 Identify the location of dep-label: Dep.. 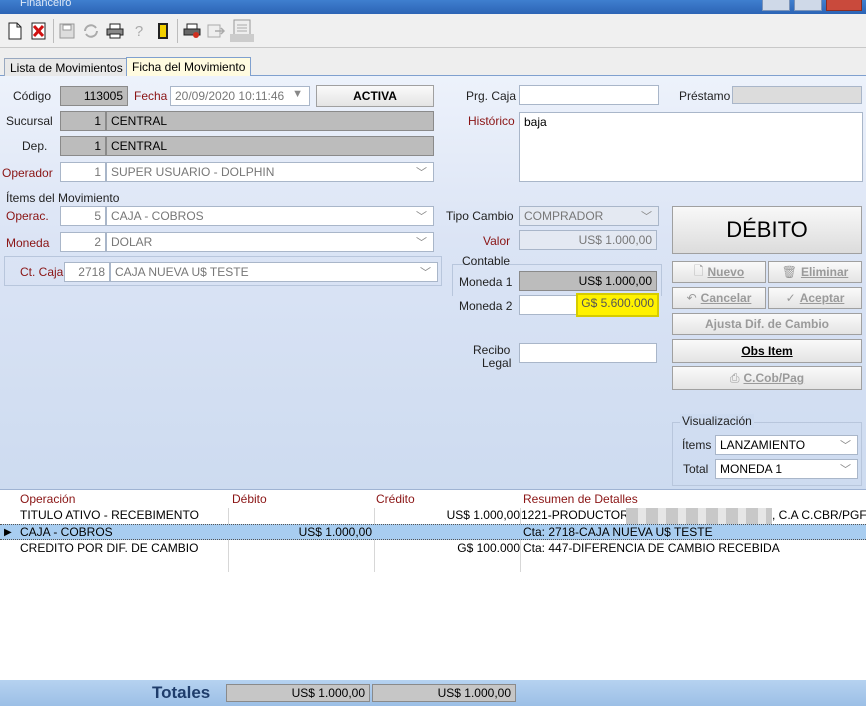
(35, 146).